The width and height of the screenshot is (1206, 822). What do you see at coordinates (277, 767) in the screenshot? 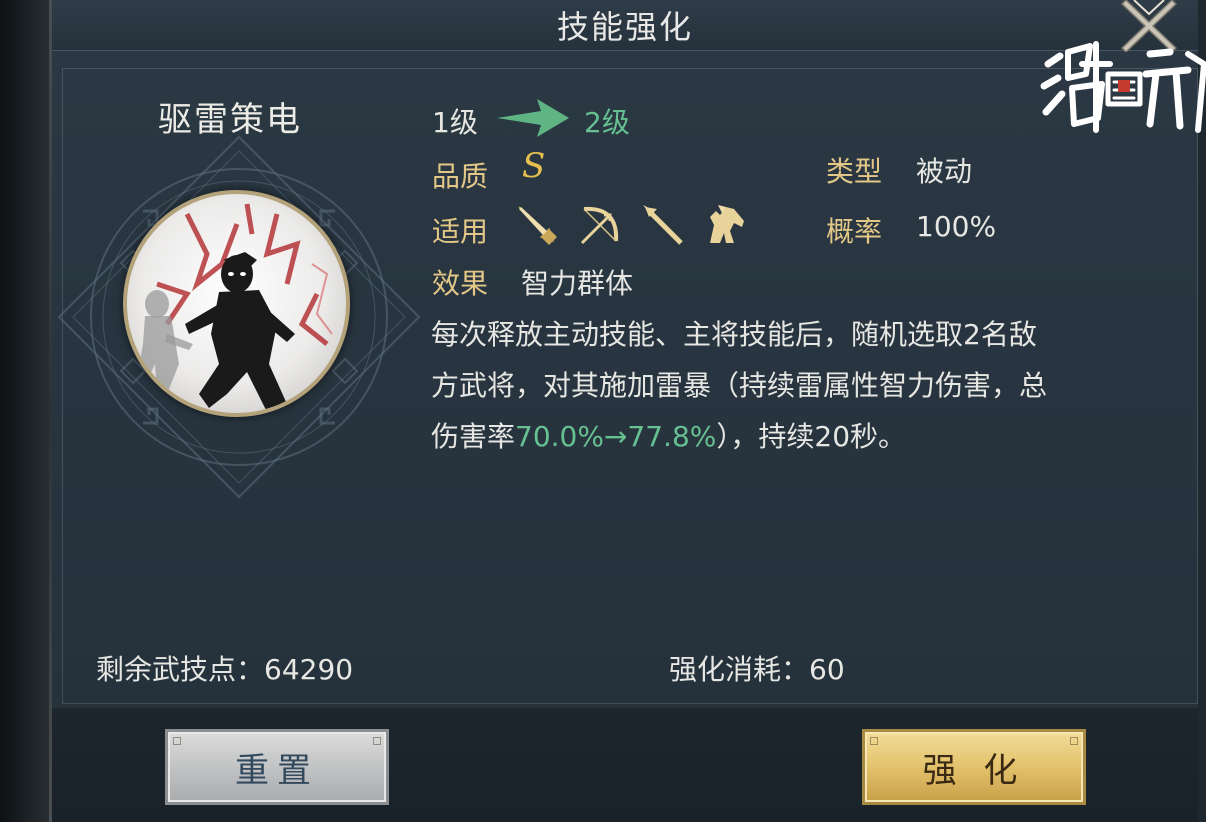
I see `reset-button: 重置` at bounding box center [277, 767].